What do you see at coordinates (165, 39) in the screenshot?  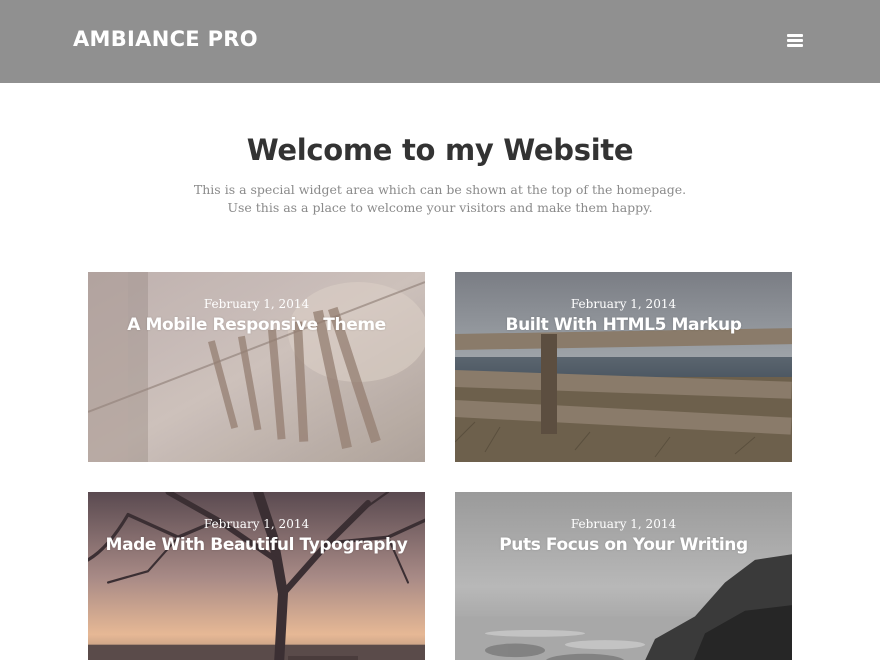 I see `site-title: AMBIANCE PRO` at bounding box center [165, 39].